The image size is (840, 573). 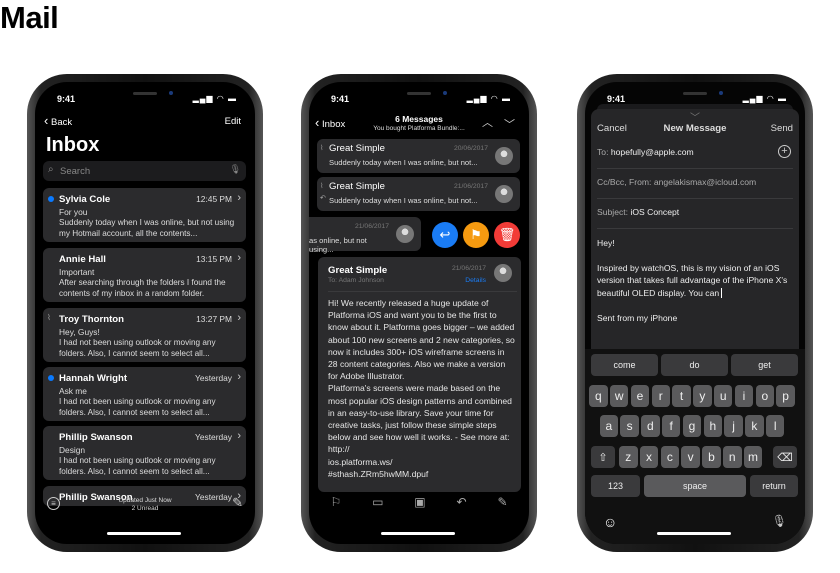 I want to click on reply-icon: ↶, so click(x=462, y=502).